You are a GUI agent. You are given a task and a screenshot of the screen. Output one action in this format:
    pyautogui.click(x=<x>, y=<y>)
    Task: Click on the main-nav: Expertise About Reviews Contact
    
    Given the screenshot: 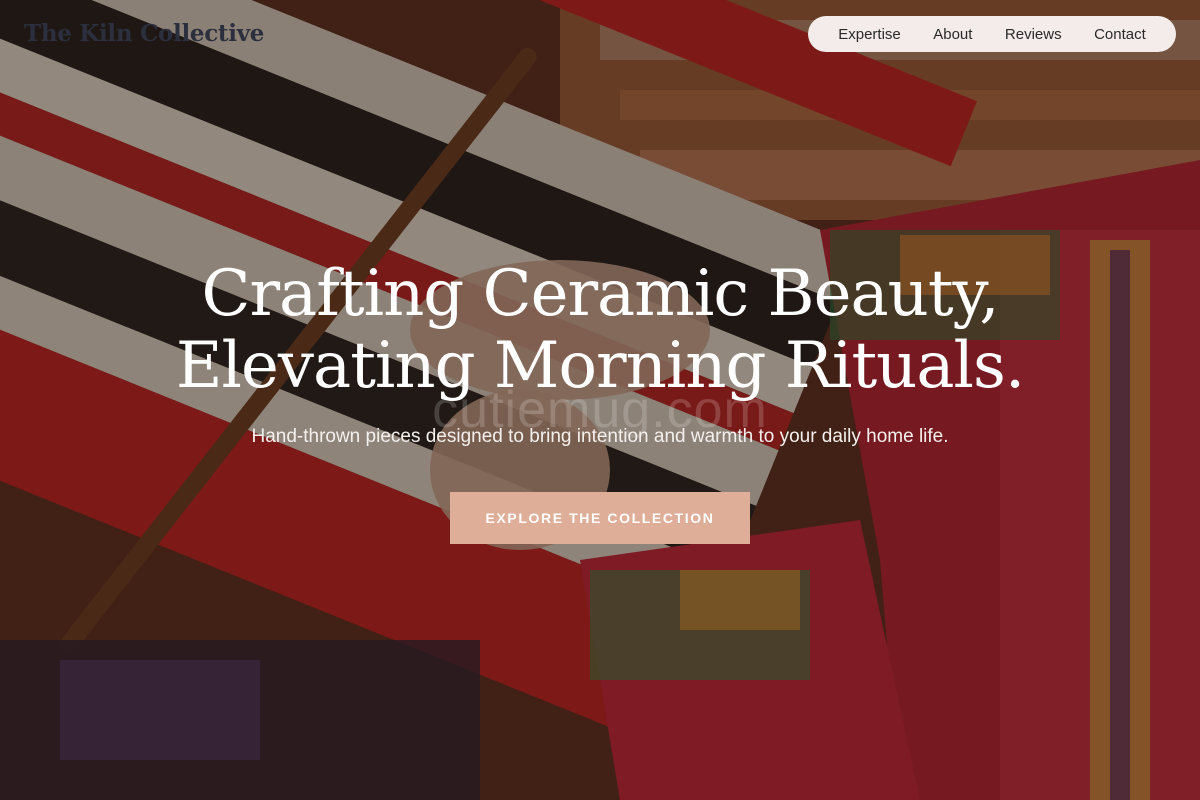 What is the action you would take?
    pyautogui.click(x=992, y=34)
    